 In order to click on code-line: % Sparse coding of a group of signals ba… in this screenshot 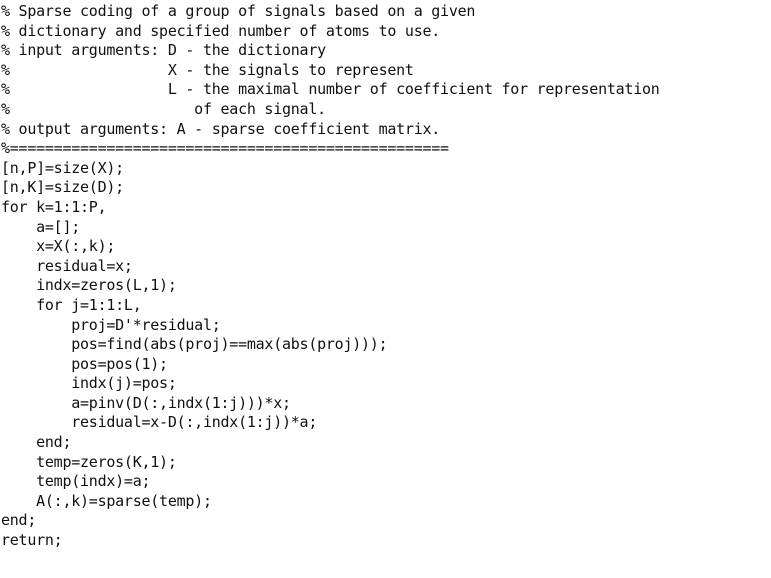, I will do `click(238, 11)`.